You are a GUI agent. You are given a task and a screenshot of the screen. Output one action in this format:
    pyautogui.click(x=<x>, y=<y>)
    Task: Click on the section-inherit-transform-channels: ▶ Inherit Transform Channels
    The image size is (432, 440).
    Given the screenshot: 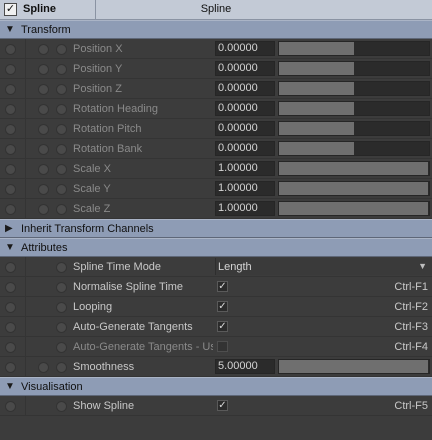 What is the action you would take?
    pyautogui.click(x=216, y=228)
    